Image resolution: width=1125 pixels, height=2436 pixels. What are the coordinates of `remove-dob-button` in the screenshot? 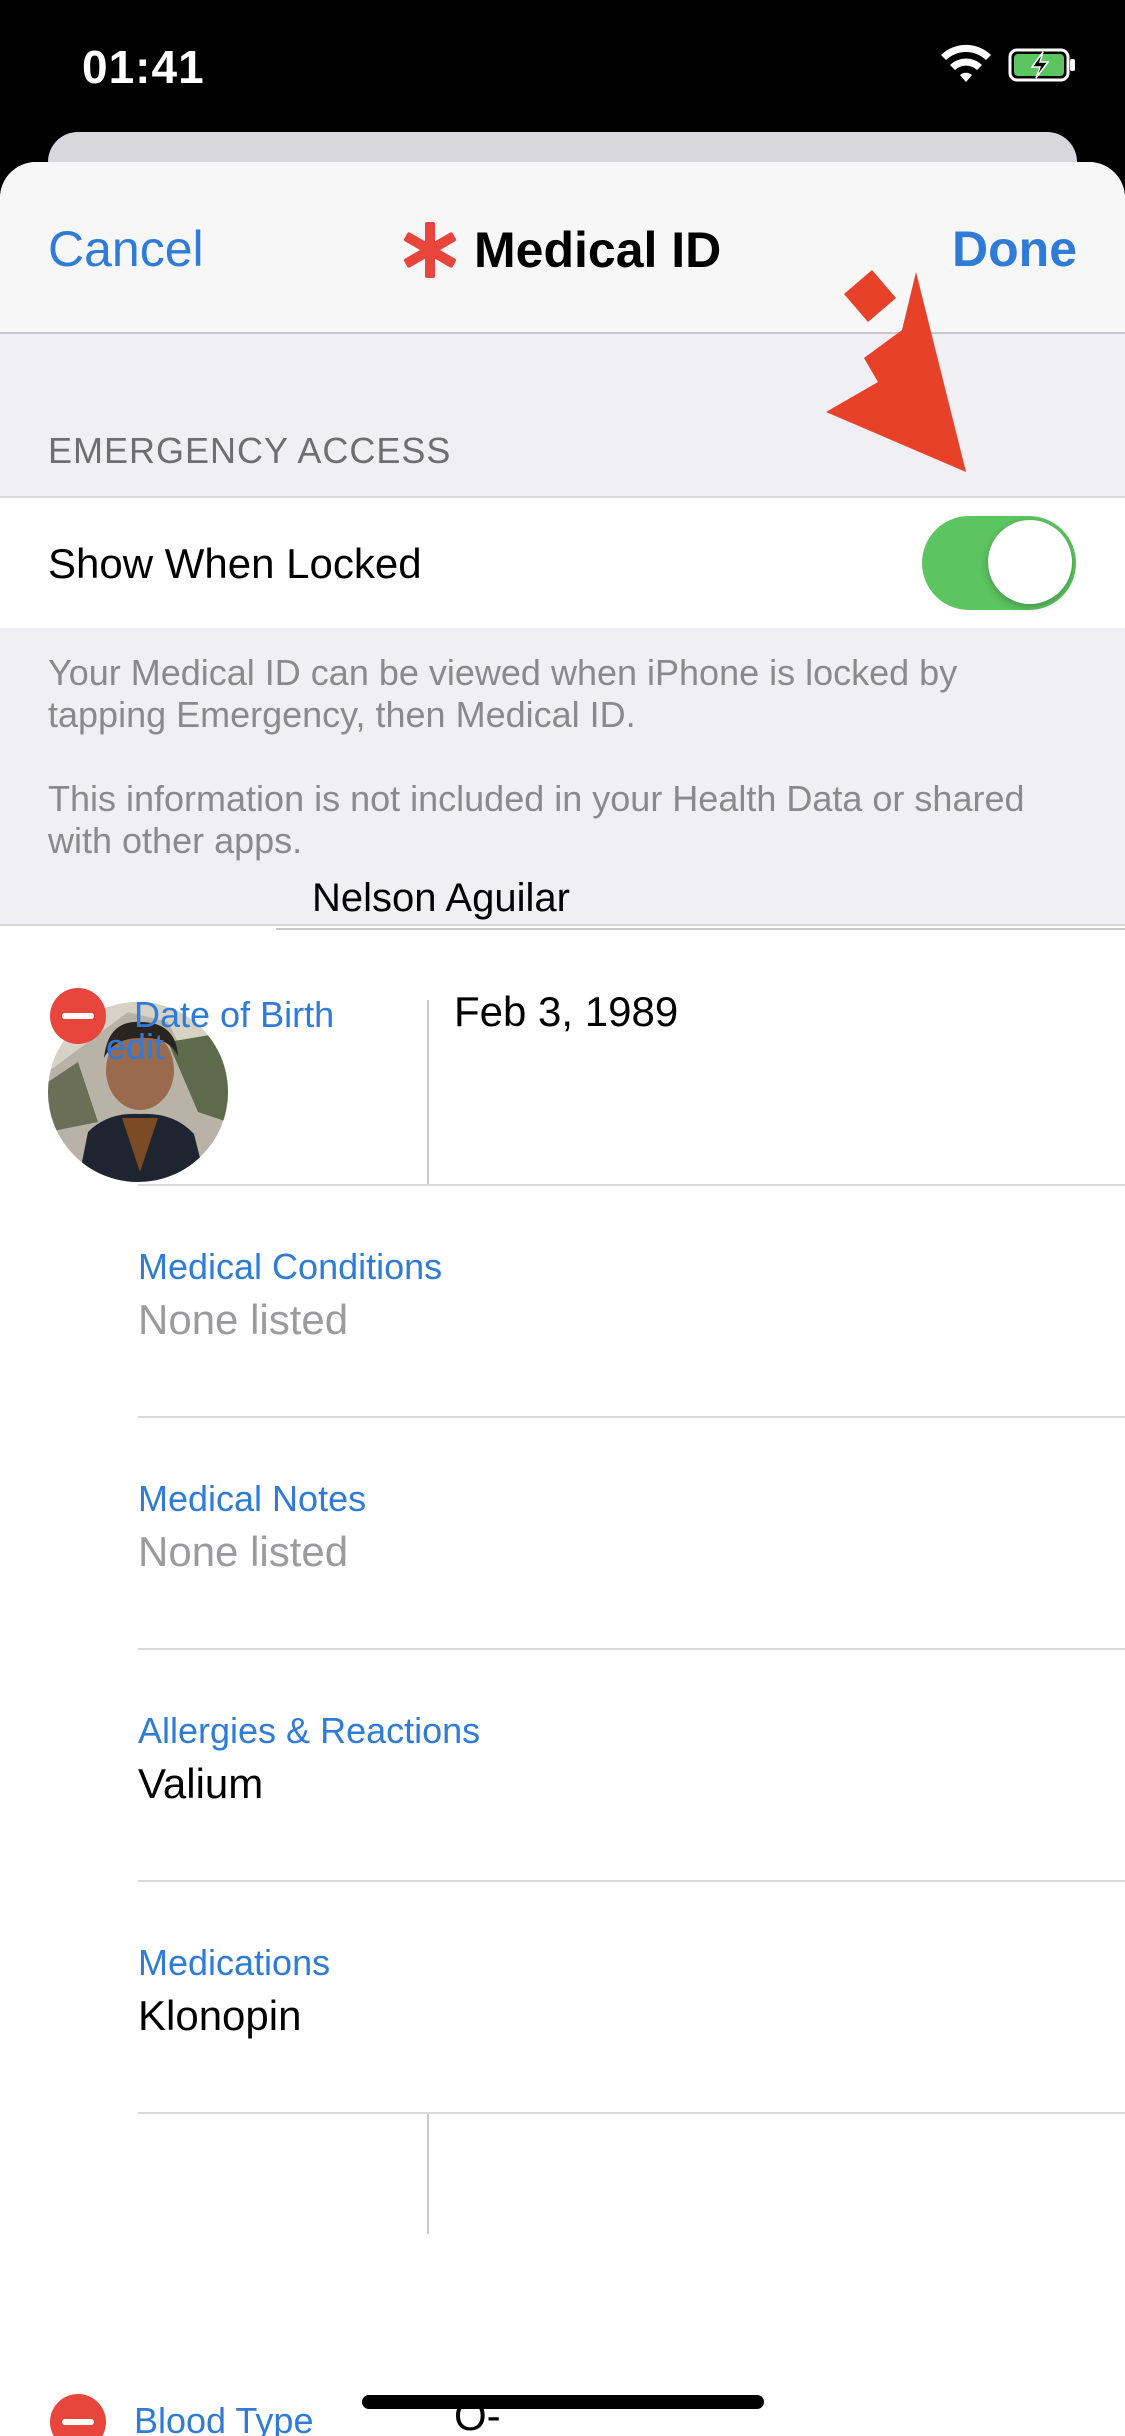 It's located at (78, 1016).